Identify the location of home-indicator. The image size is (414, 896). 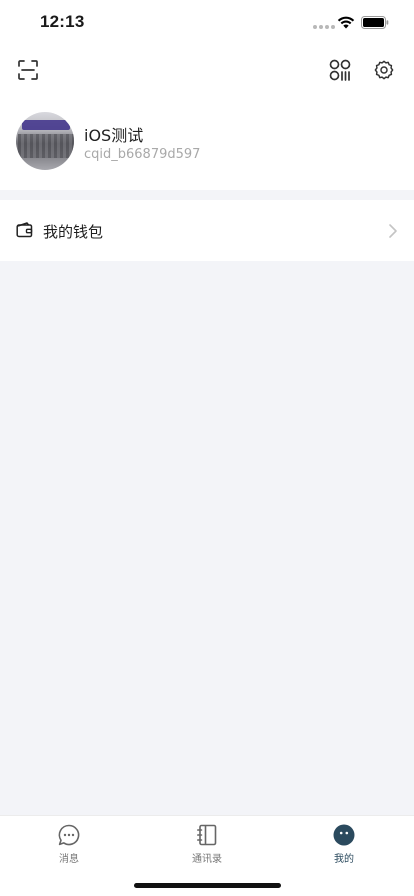
(207, 885).